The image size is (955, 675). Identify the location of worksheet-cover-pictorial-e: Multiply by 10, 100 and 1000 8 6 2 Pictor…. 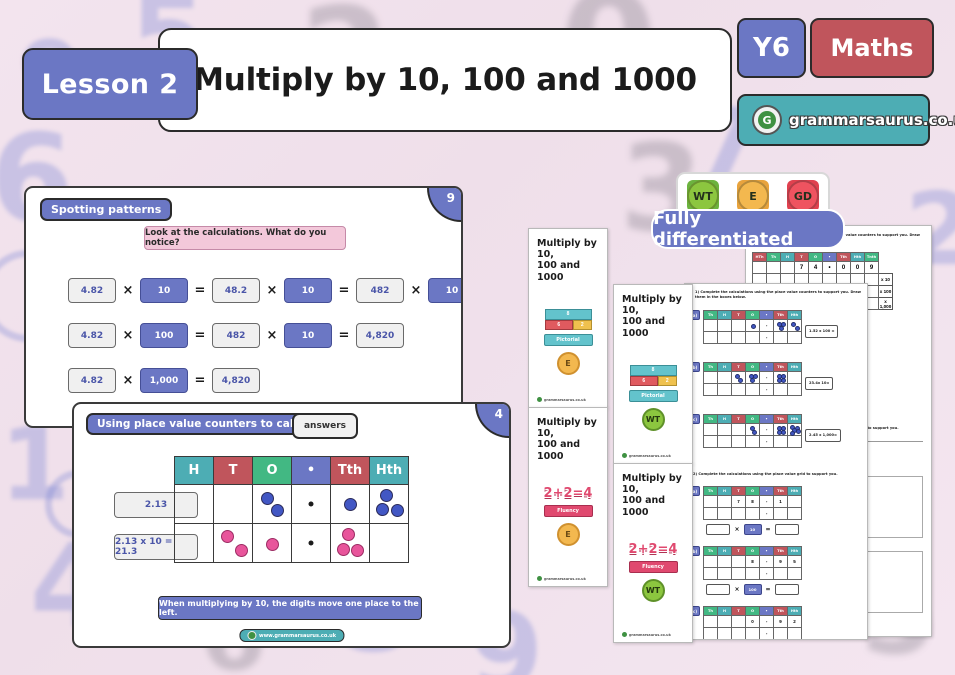
(568, 318).